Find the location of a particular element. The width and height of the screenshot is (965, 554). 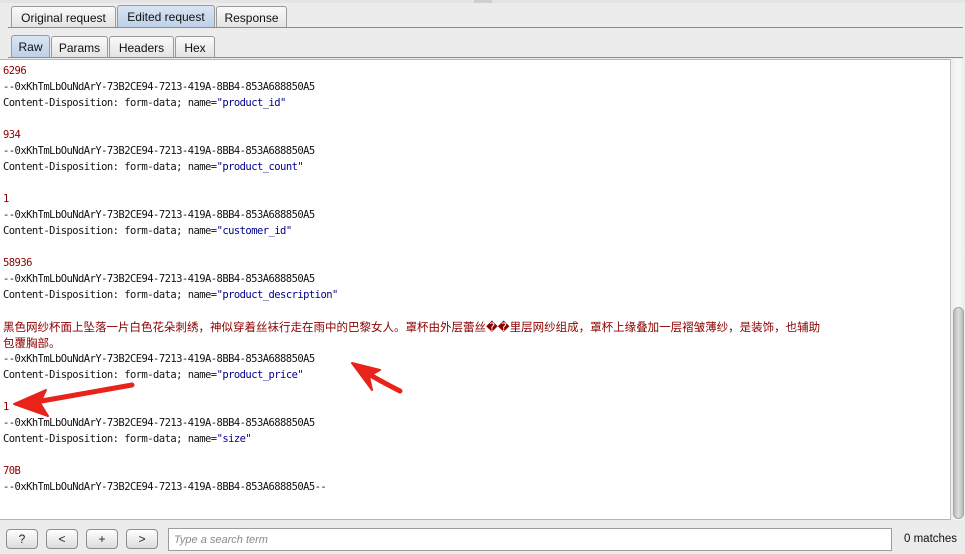

param-name: "product_description" is located at coordinates (277, 295).